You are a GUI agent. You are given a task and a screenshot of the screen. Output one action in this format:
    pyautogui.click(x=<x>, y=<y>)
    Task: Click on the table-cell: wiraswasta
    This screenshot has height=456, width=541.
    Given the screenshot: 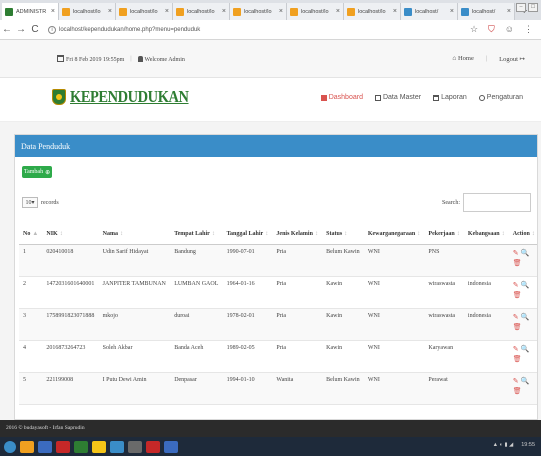 What is the action you would take?
    pyautogui.click(x=444, y=324)
    